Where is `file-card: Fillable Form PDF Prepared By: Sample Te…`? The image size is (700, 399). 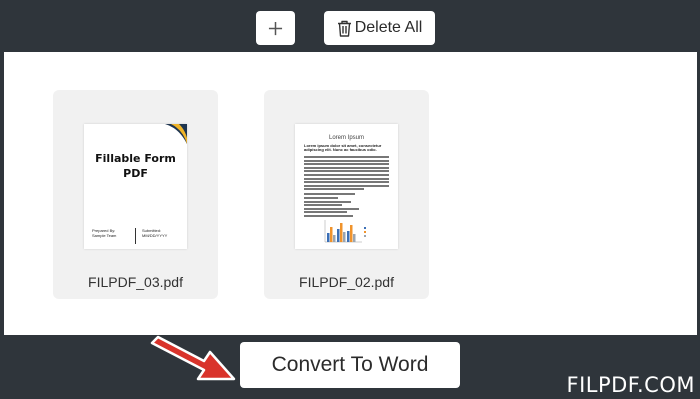
file-card: Fillable Form PDF Prepared By: Sample Te… is located at coordinates (135, 194).